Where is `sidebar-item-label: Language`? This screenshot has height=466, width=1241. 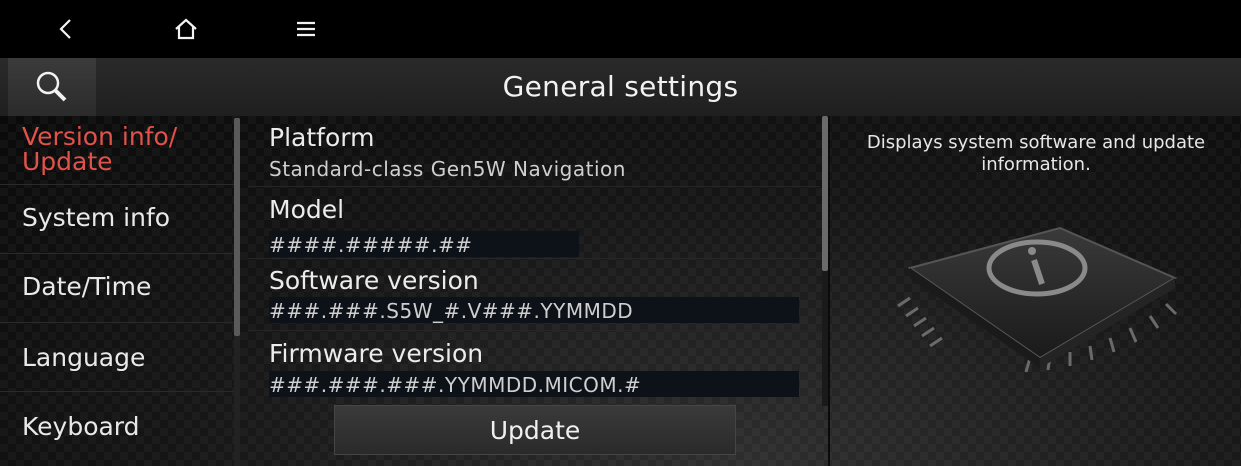 sidebar-item-label: Language is located at coordinates (84, 357).